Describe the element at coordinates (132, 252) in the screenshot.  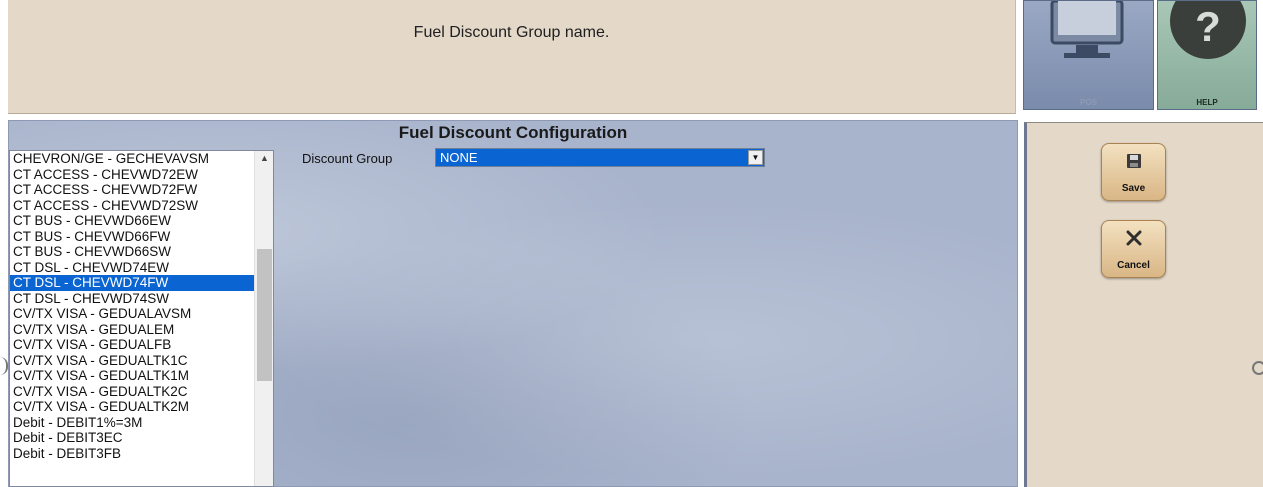
I see `list-item: CT BUS - CHEVWD66SW` at that location.